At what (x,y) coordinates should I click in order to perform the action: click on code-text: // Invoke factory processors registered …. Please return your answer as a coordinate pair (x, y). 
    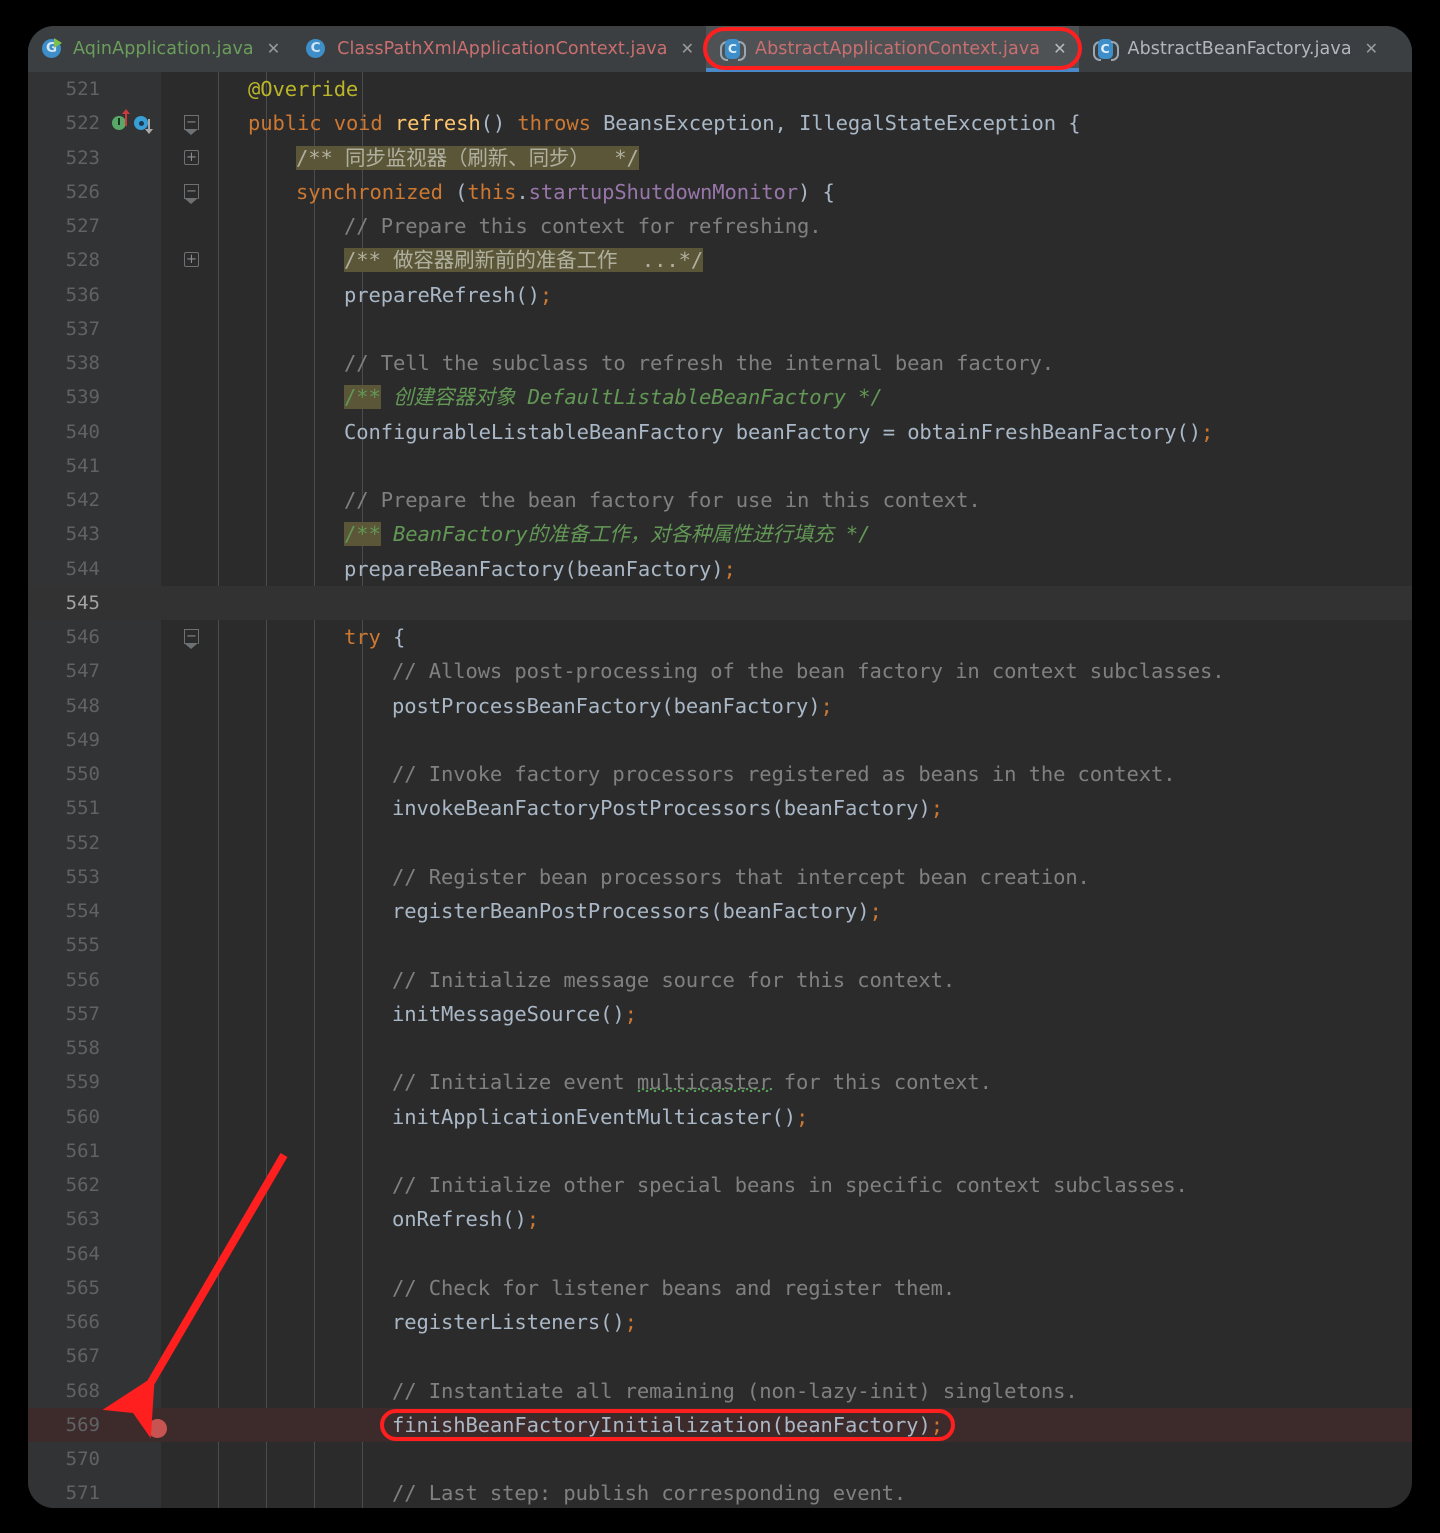
    Looking at the image, I should click on (784, 774).